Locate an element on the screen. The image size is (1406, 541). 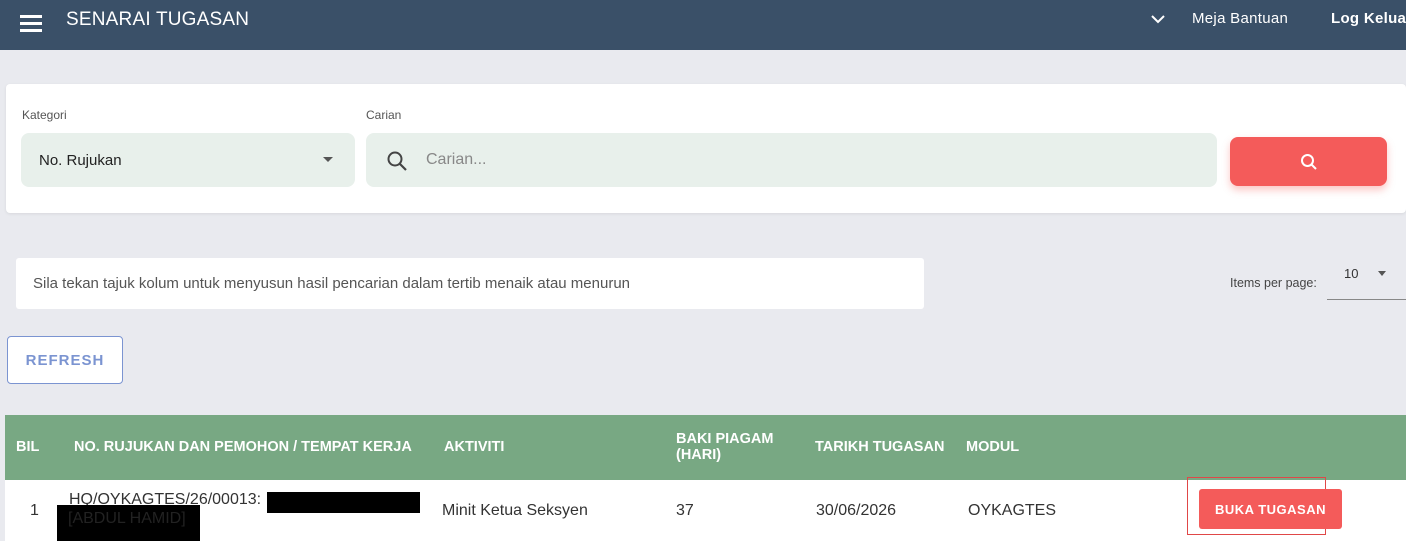
category-label: Kategori is located at coordinates (44, 115).